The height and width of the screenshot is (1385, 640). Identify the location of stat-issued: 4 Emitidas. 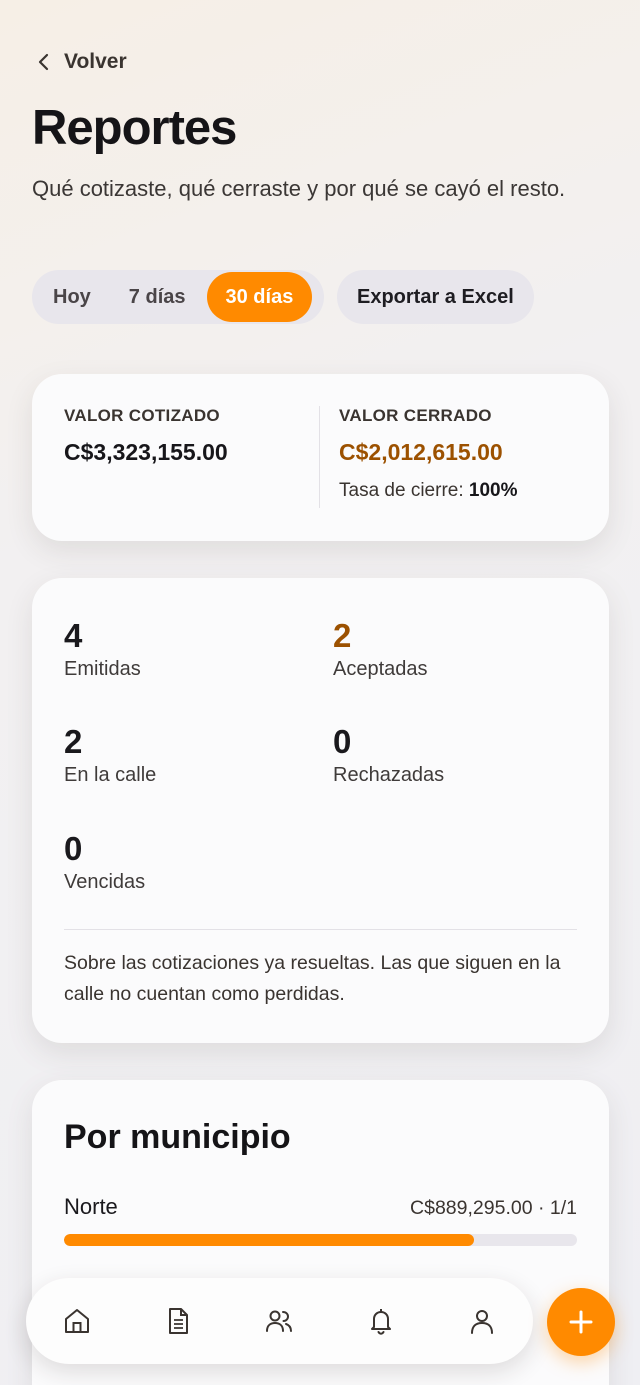
(102, 648).